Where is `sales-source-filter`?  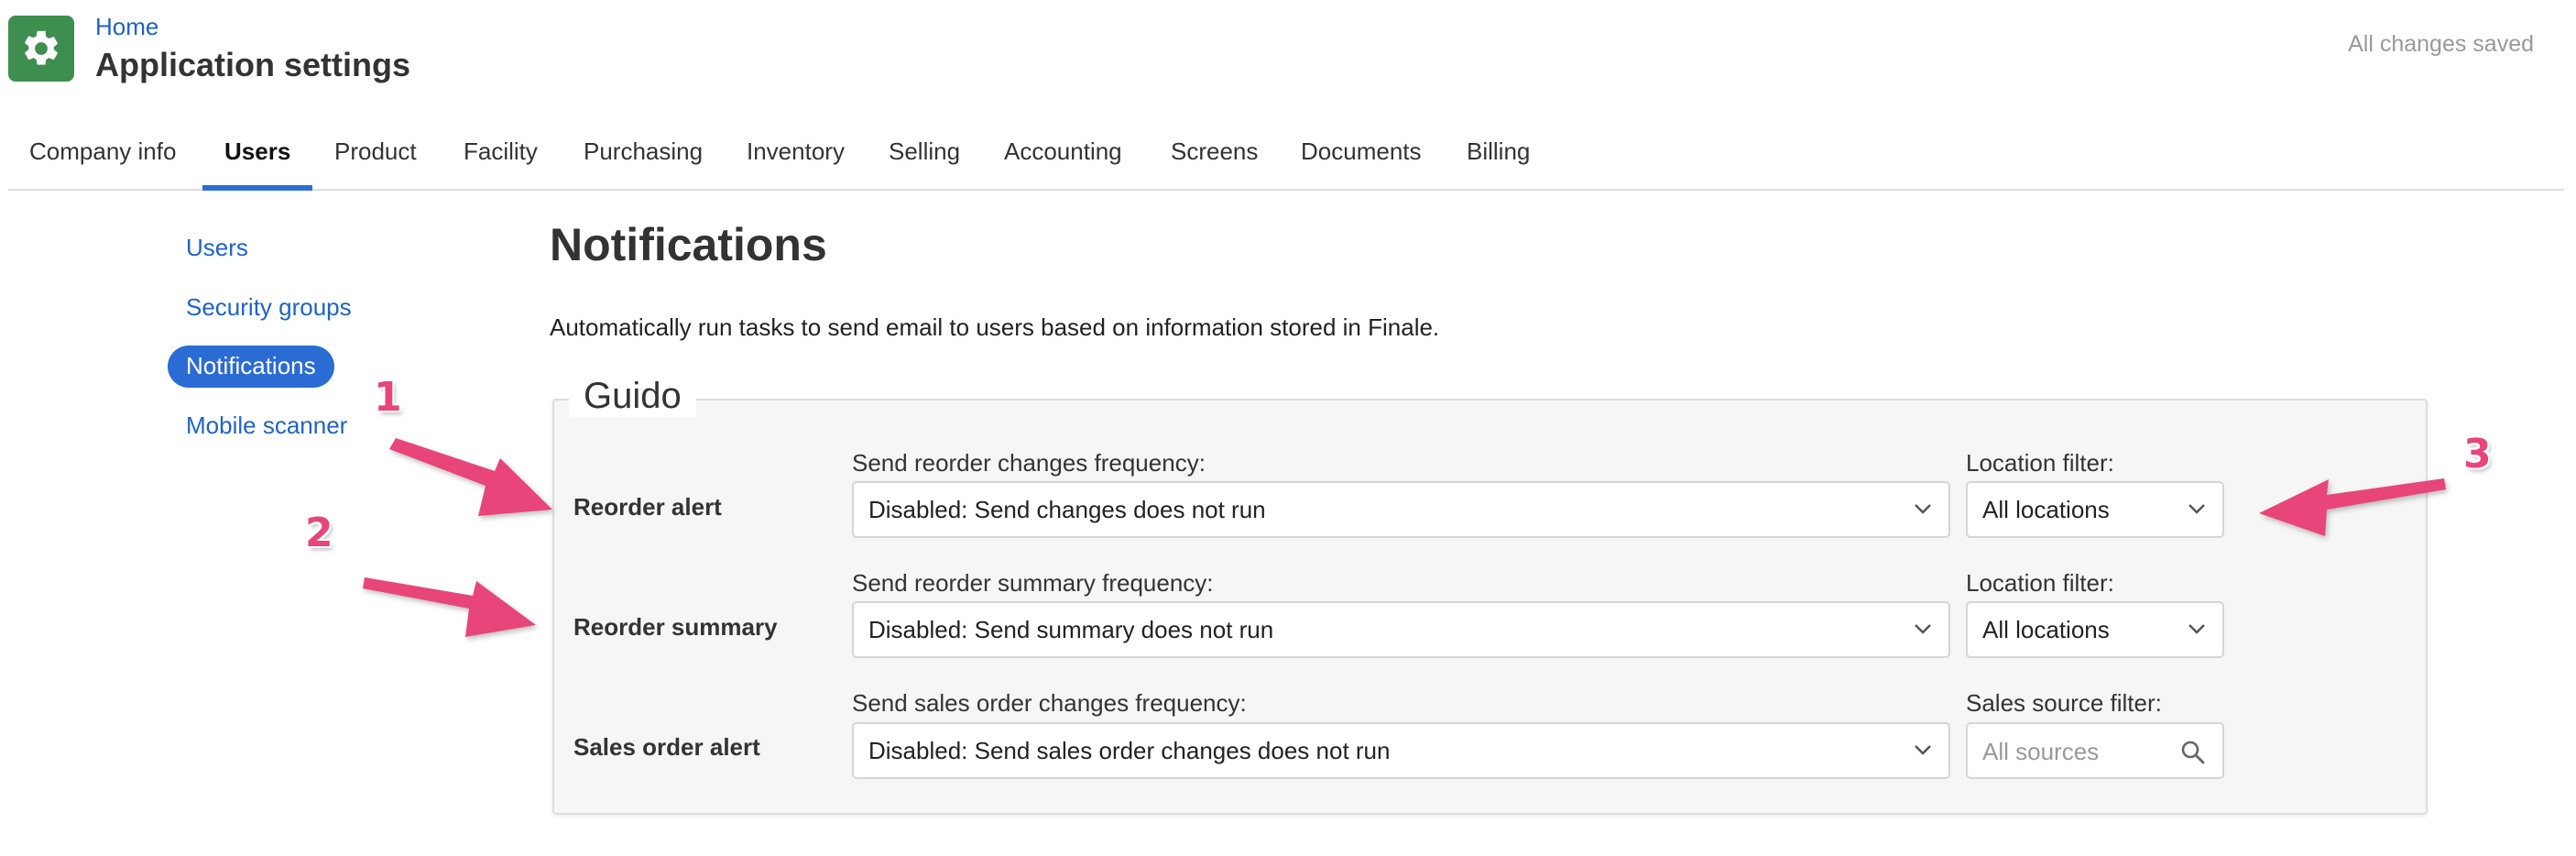
sales-source-filter is located at coordinates (2095, 750).